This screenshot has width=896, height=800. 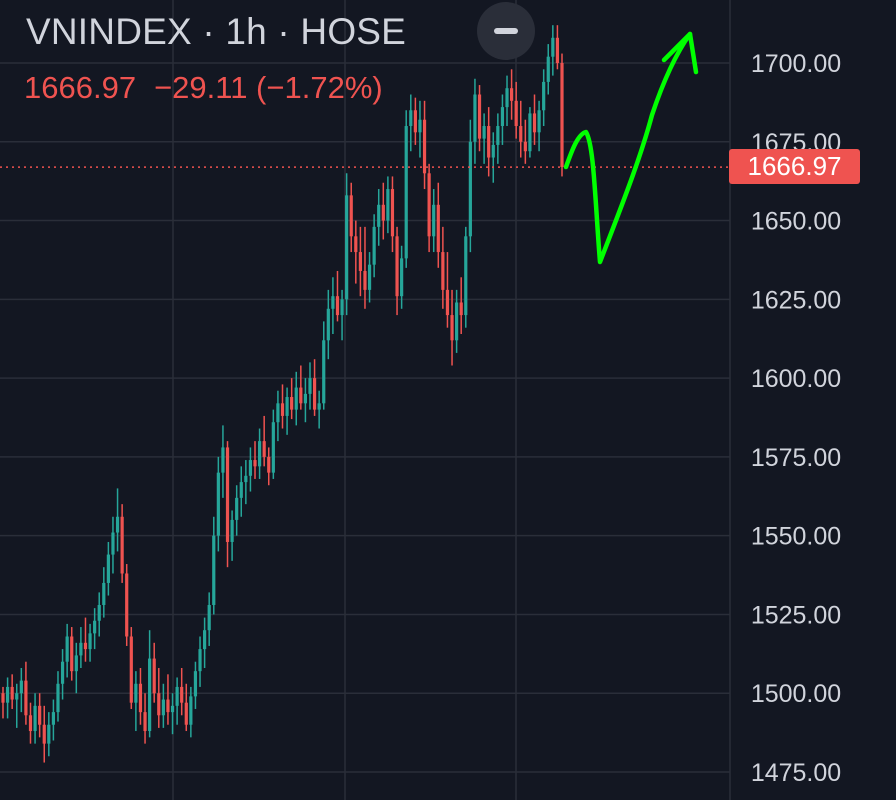 I want to click on price-change-value: −29.11 (−1.72%), so click(x=268, y=87).